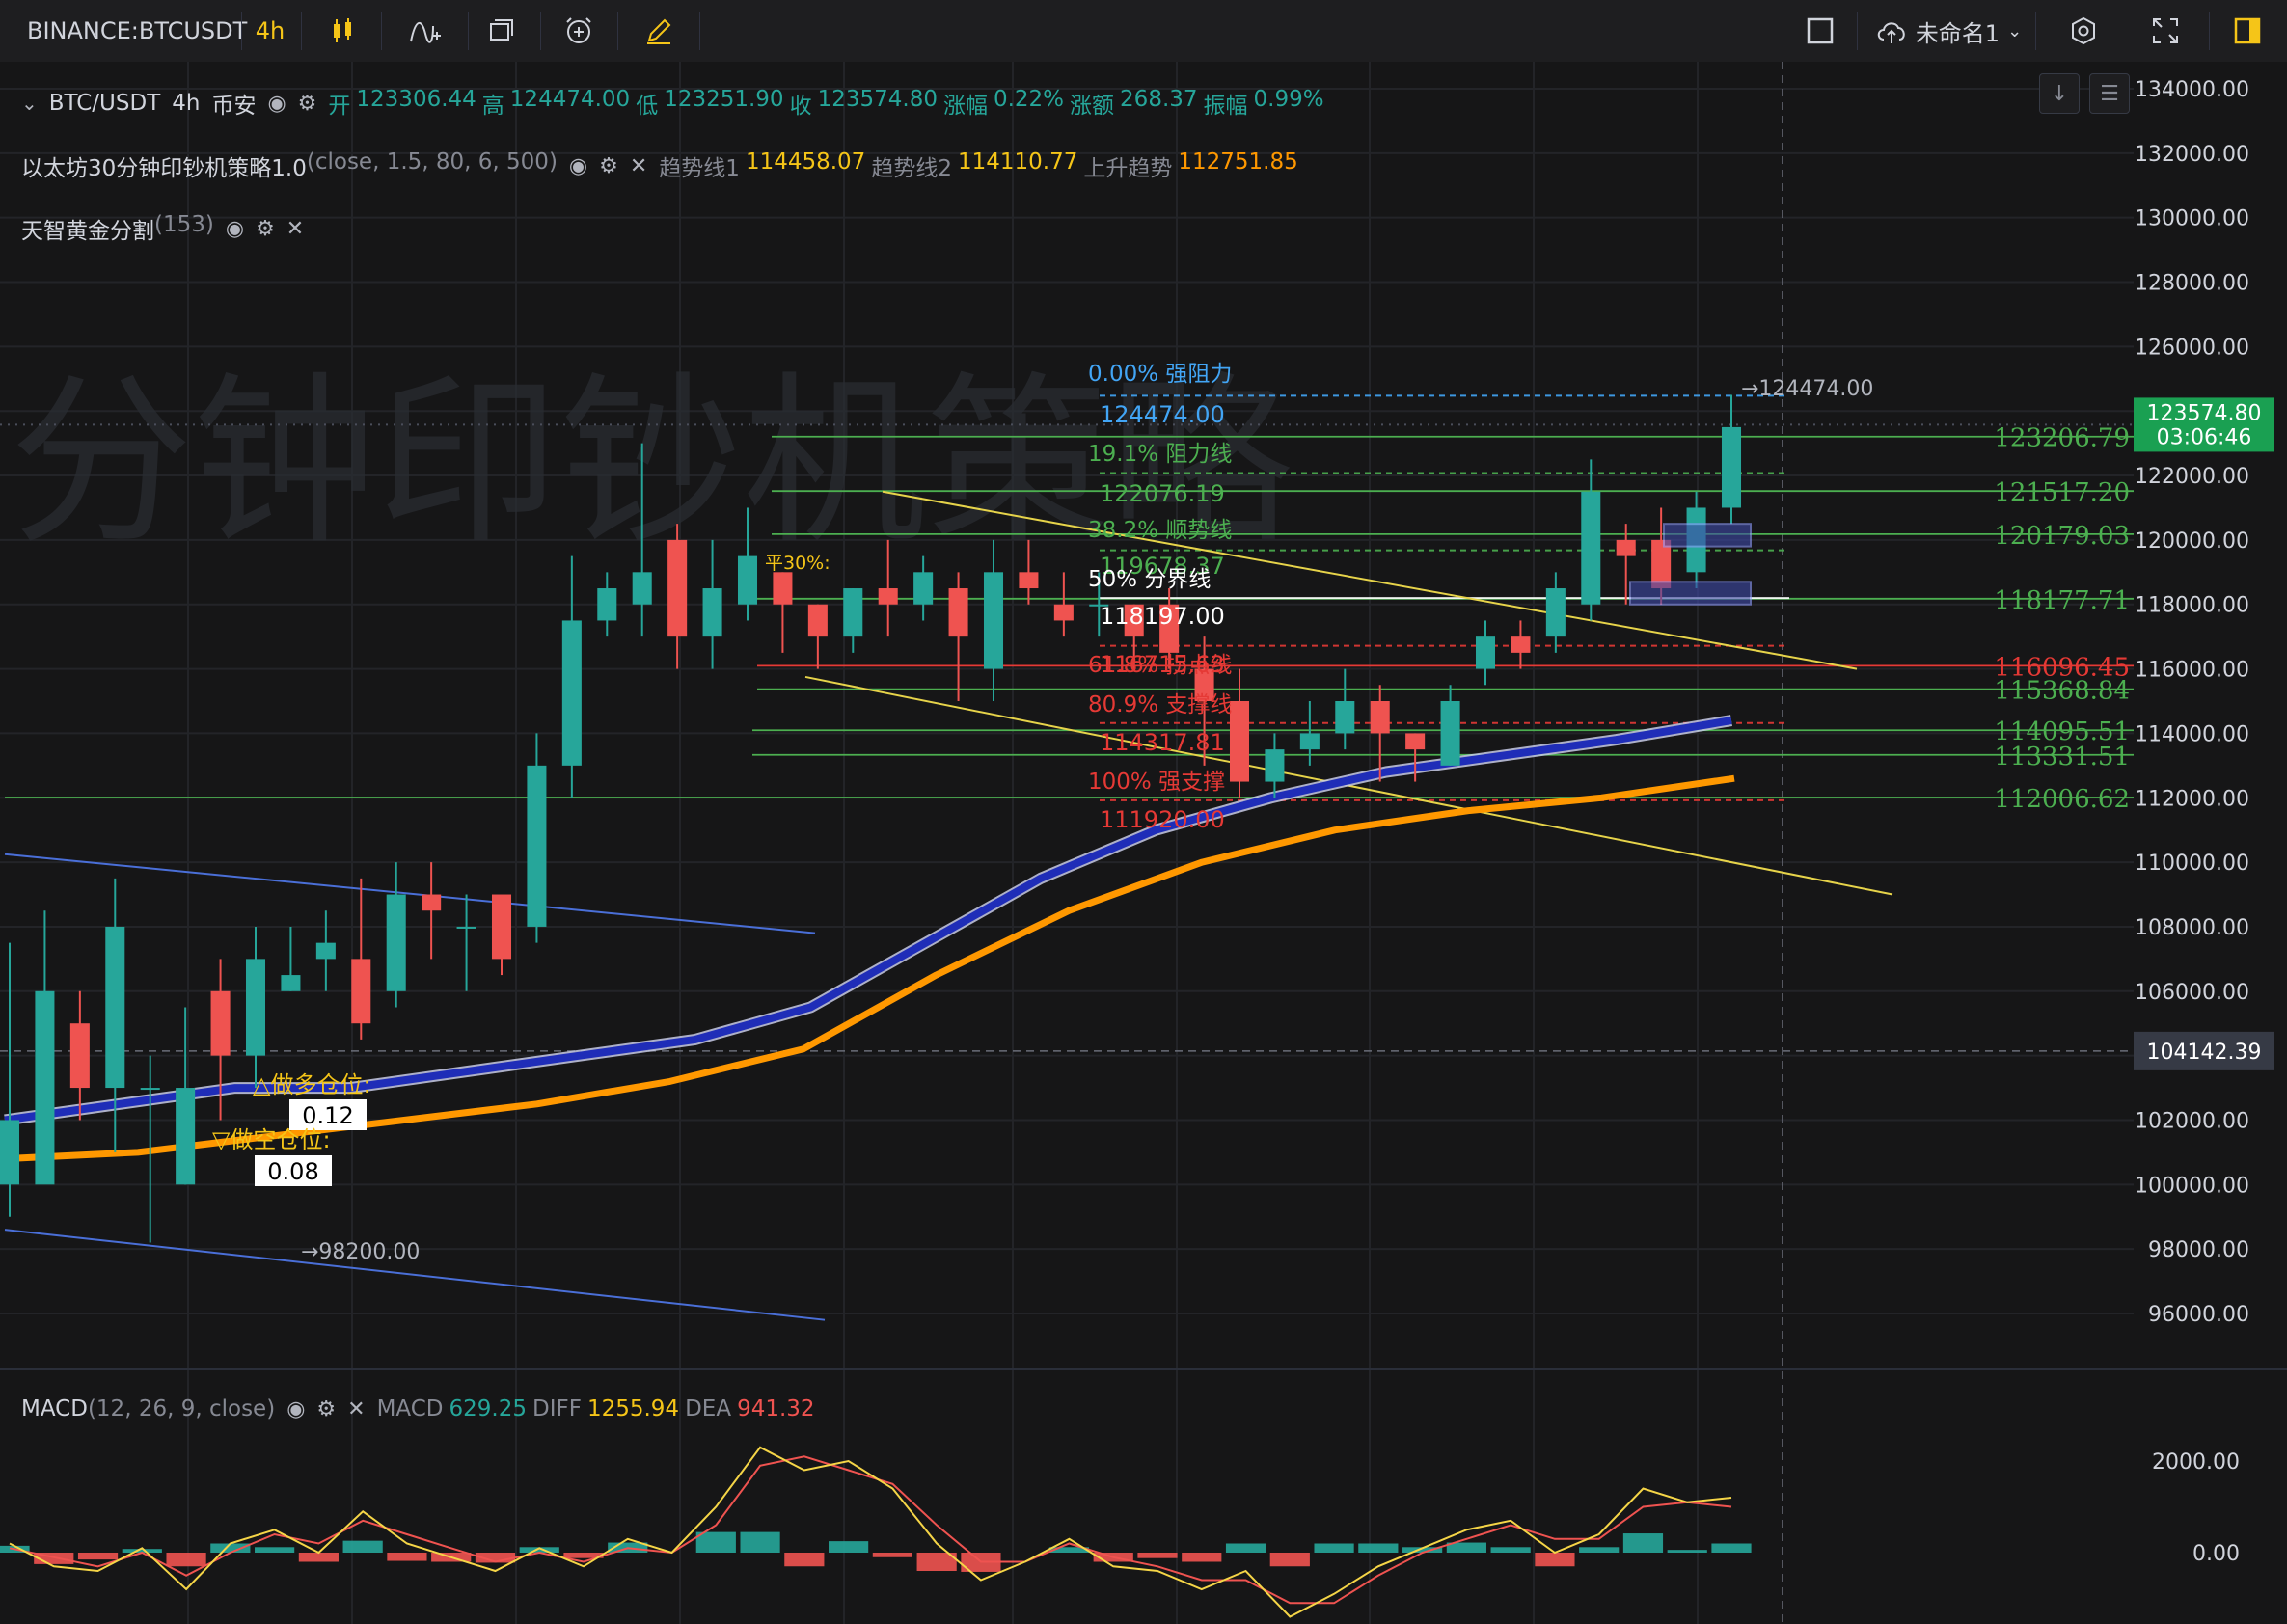 This screenshot has width=2287, height=1624. Describe the element at coordinates (2109, 93) in the screenshot. I see `chart-menu-button: ☰` at that location.